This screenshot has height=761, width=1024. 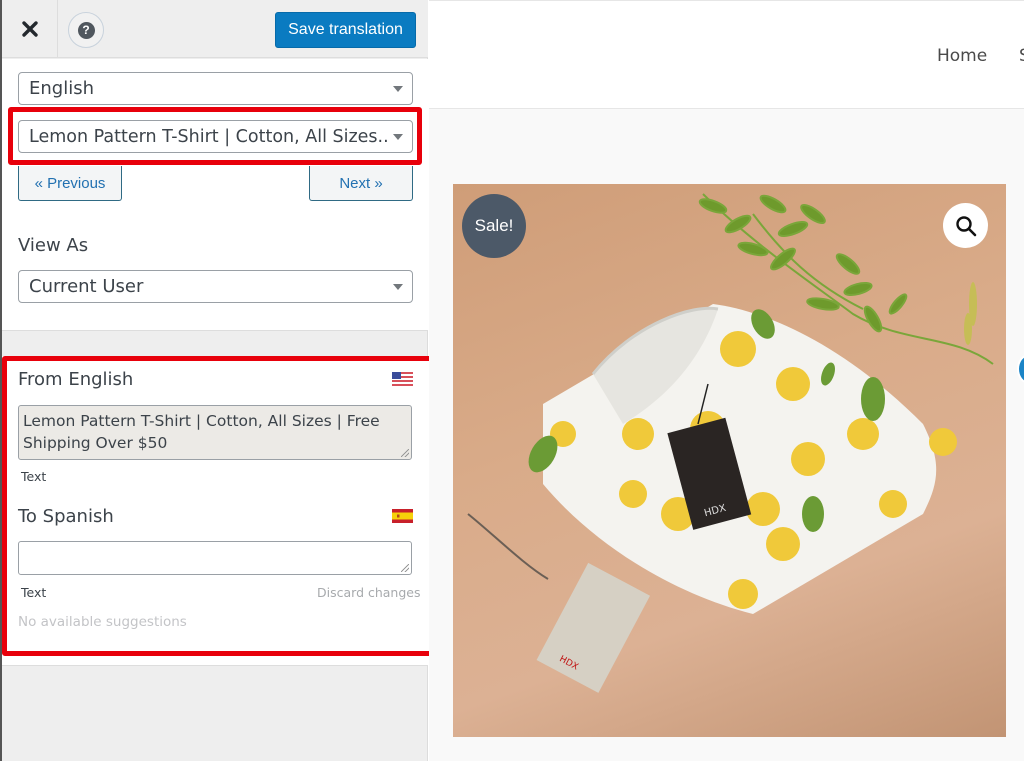 I want to click on view-as-select-value: Current User, so click(x=86, y=286).